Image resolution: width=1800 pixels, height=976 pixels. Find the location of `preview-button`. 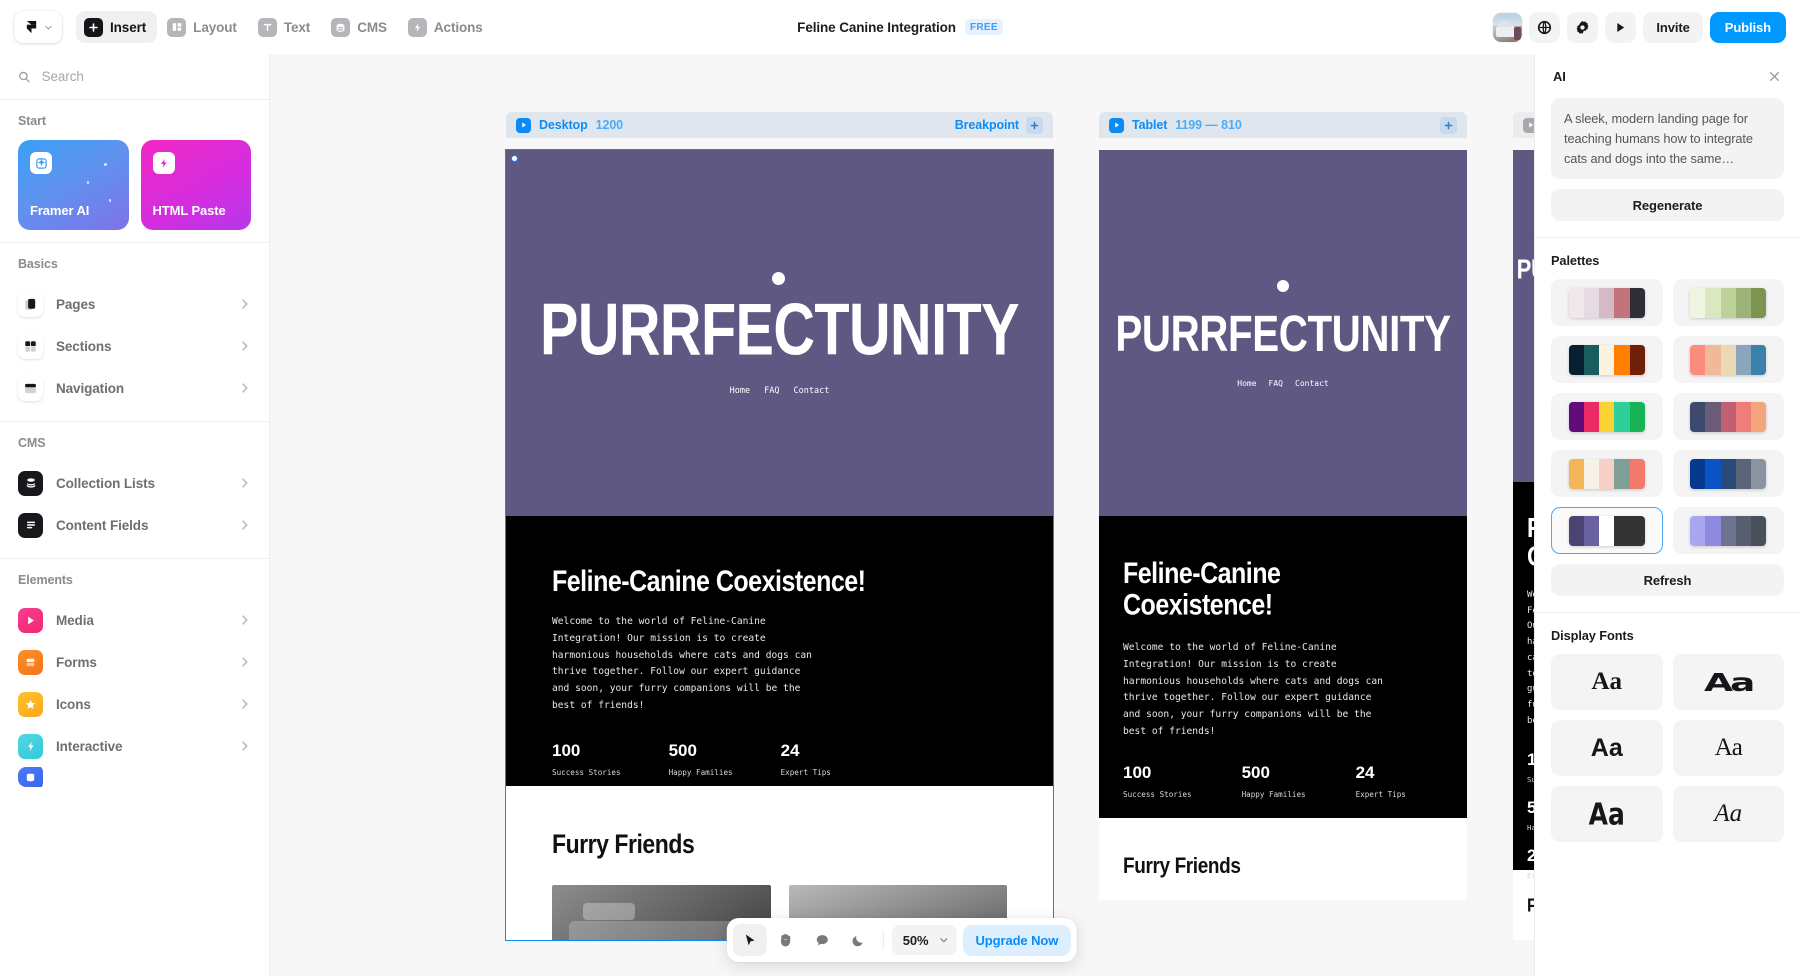

preview-button is located at coordinates (1621, 27).